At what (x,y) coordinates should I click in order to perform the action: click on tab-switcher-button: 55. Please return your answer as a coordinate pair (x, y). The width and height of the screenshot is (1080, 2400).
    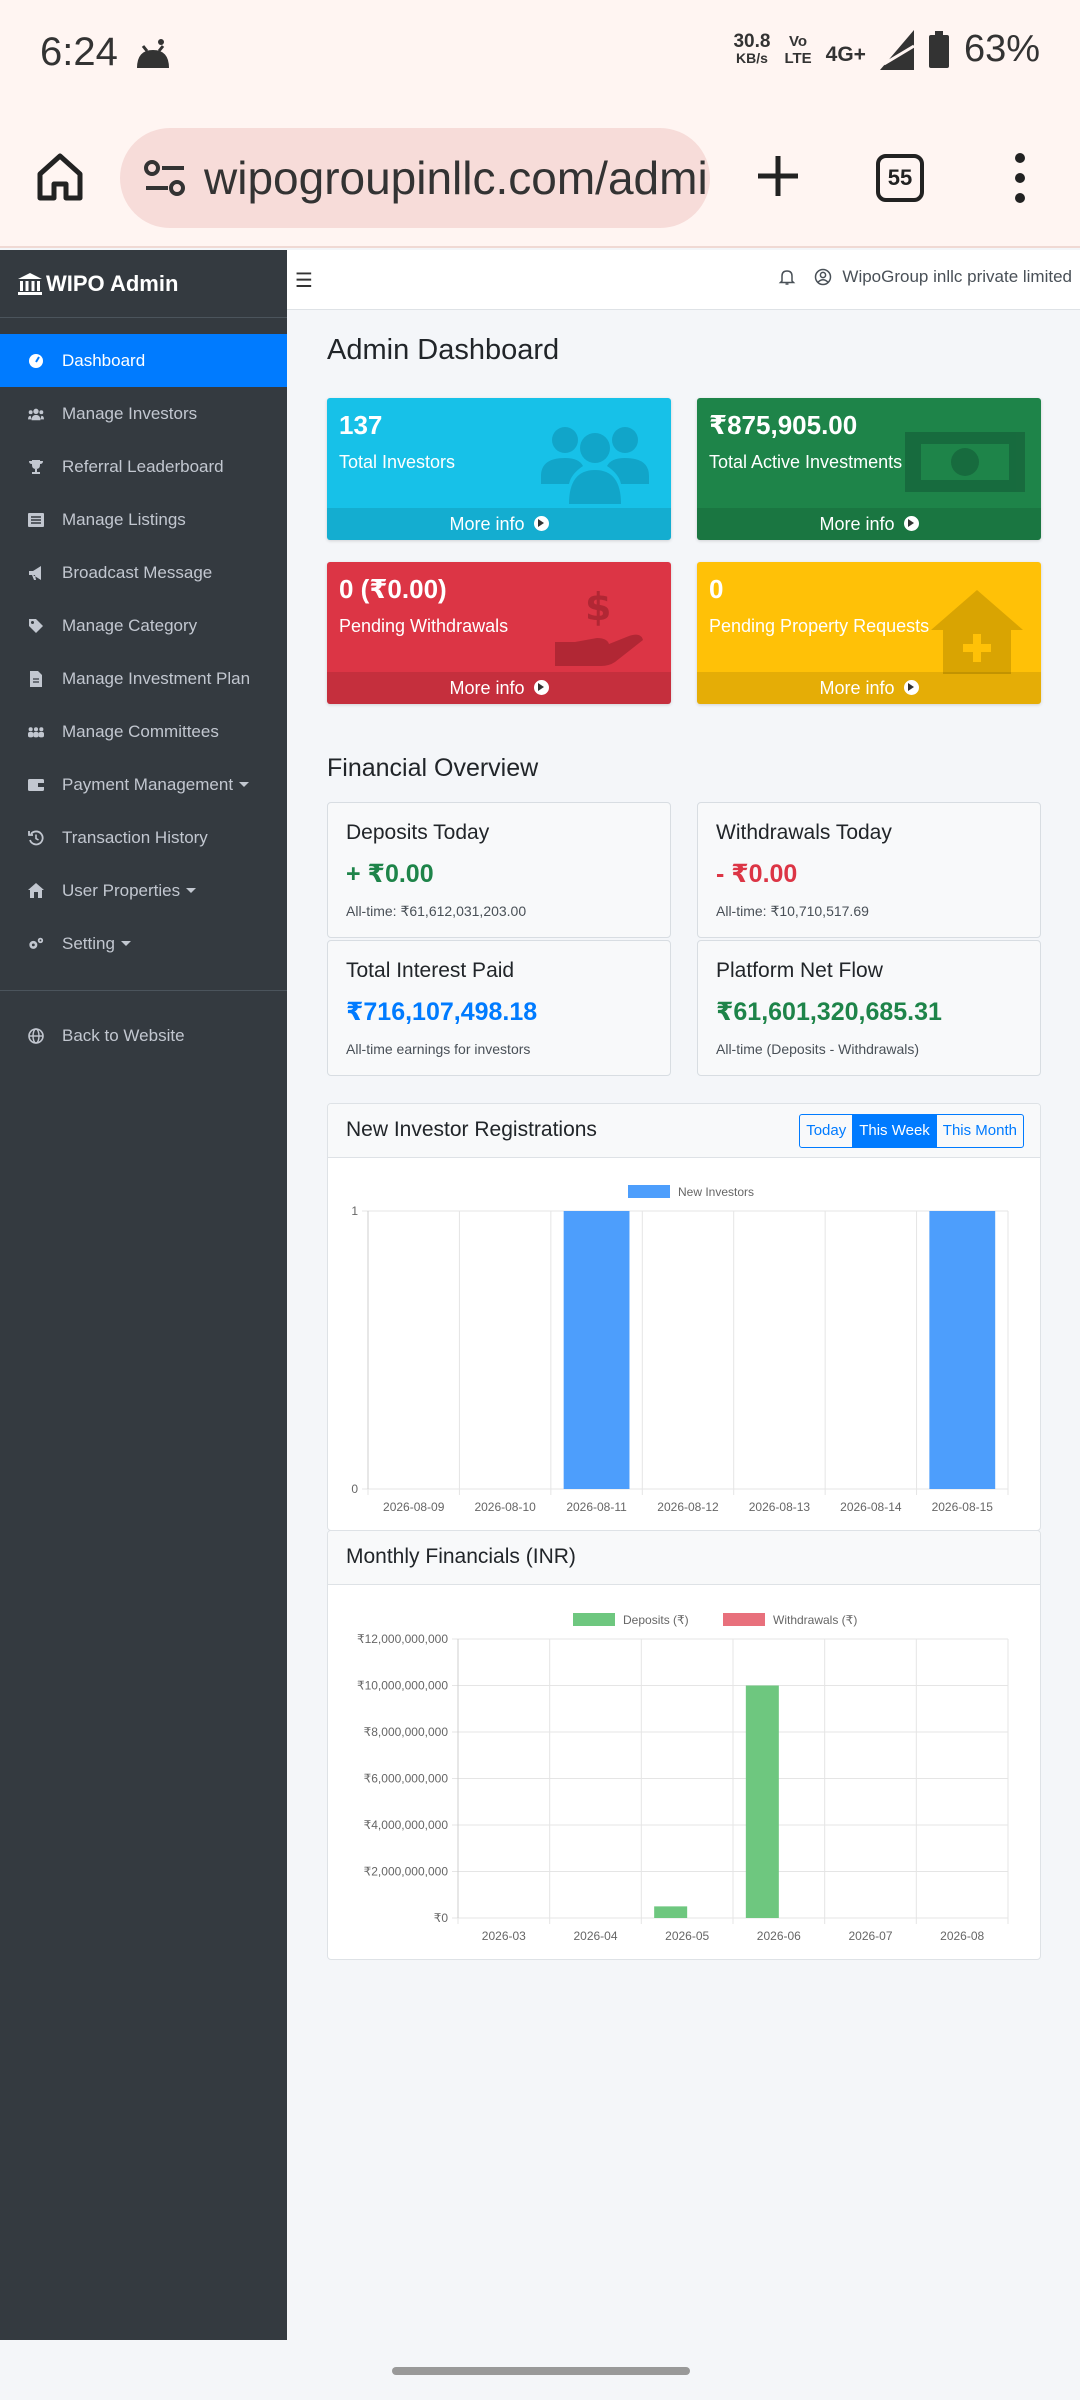
    Looking at the image, I should click on (900, 178).